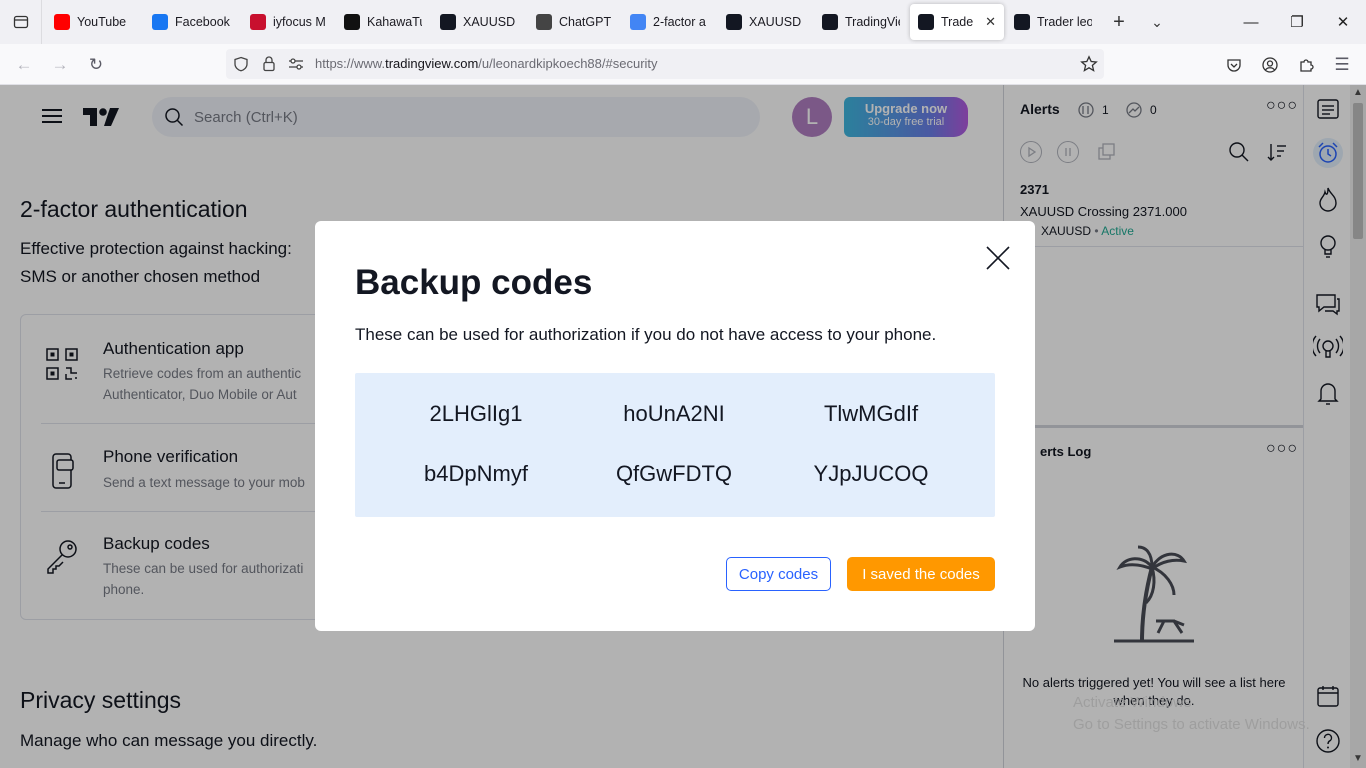 This screenshot has width=1366, height=768. Describe the element at coordinates (202, 22) in the screenshot. I see `tab-title: Facebook` at that location.